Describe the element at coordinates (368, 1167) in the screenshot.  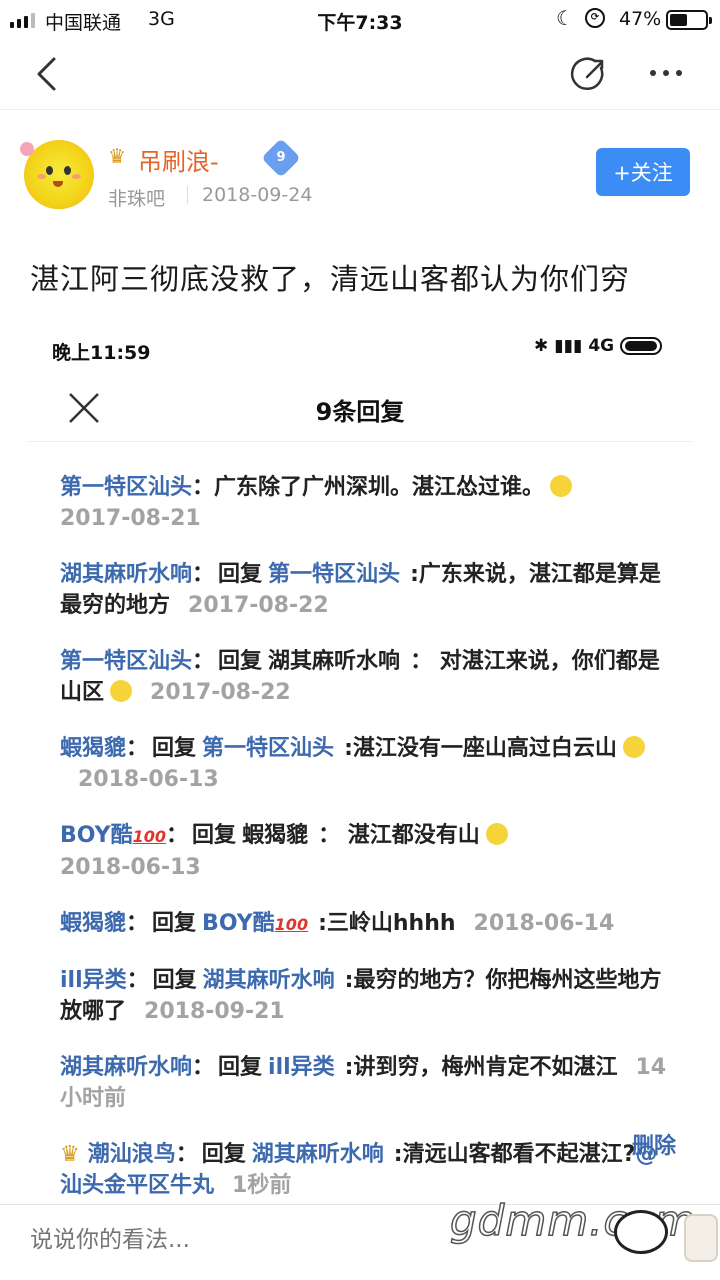
I see `reply-item: ♛ 潮汕浪鸟： 回复 湖其麻听水响:清远山客都看不起湛江?@汕头金平区牛丸 1秒前 删除` at that location.